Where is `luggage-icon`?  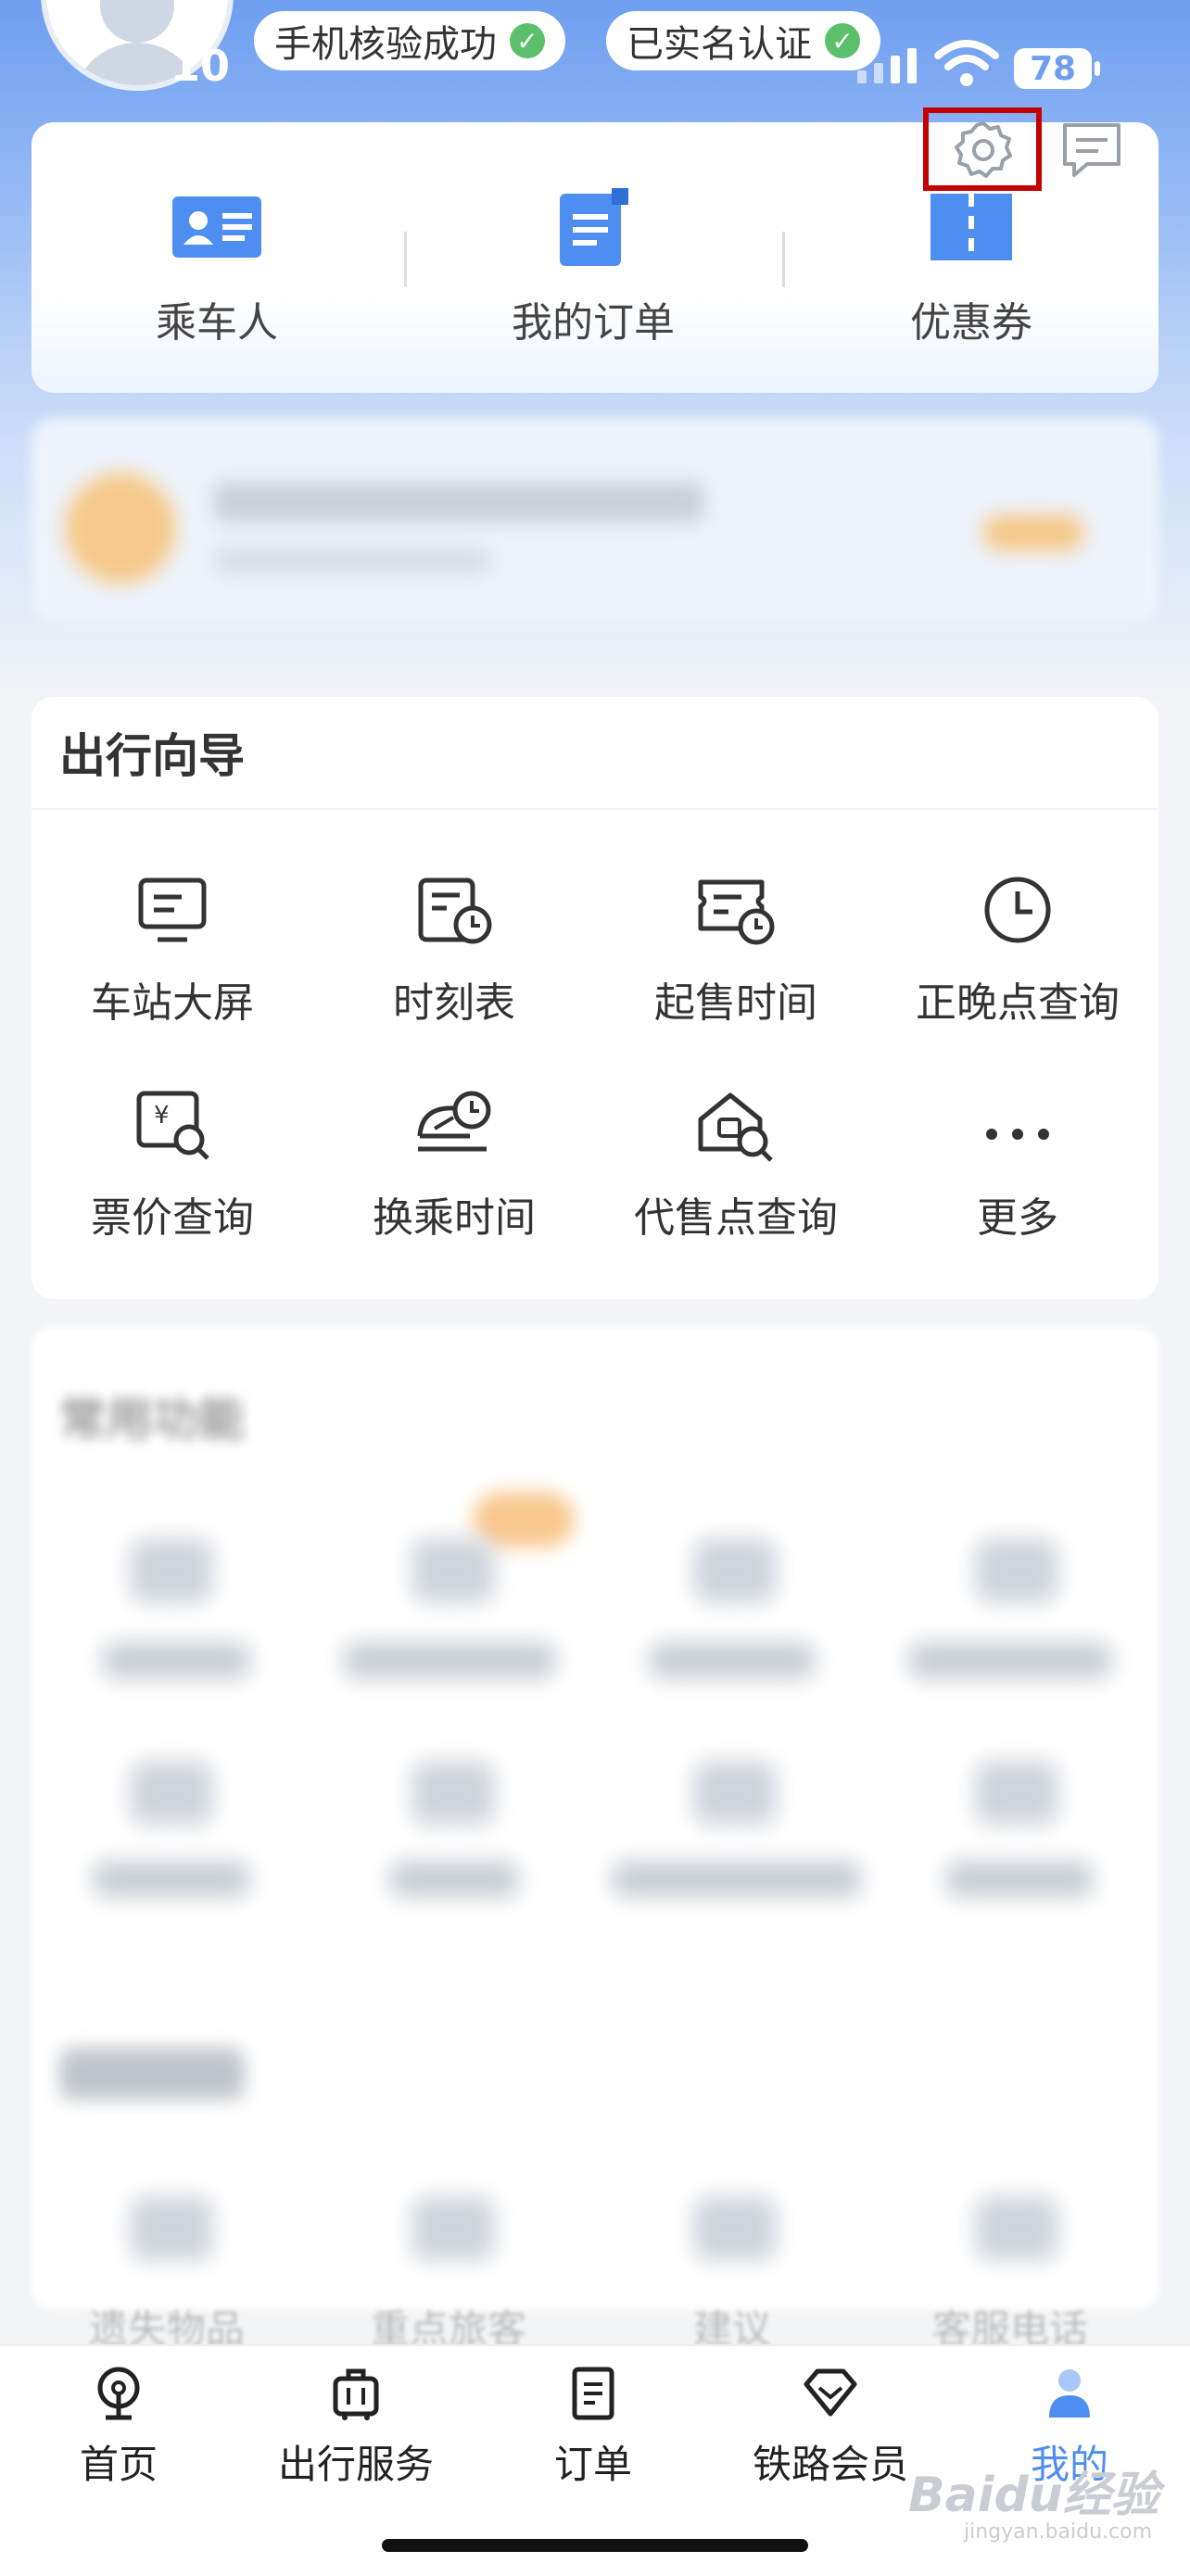 luggage-icon is located at coordinates (356, 2394).